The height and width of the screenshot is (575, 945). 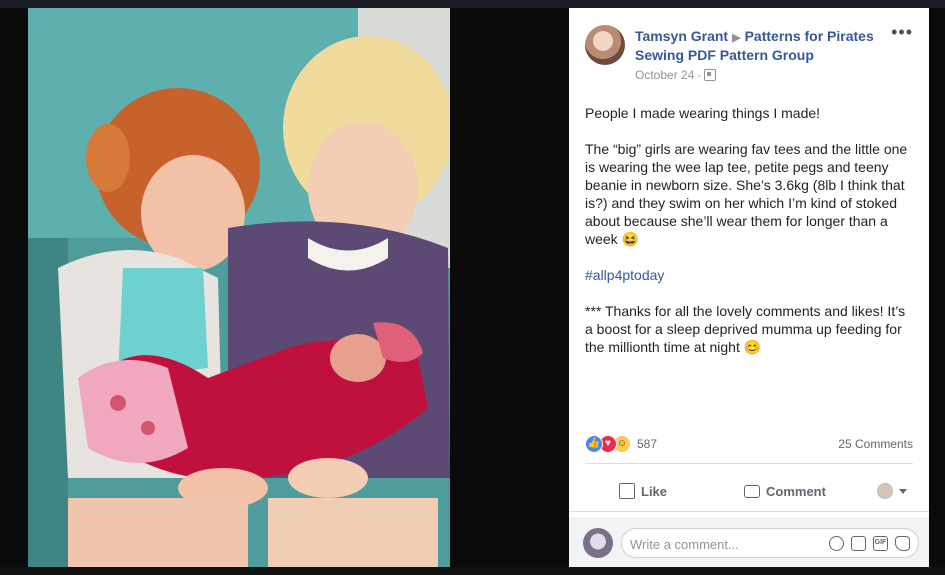 I want to click on more-options-icon: •••, so click(x=902, y=32).